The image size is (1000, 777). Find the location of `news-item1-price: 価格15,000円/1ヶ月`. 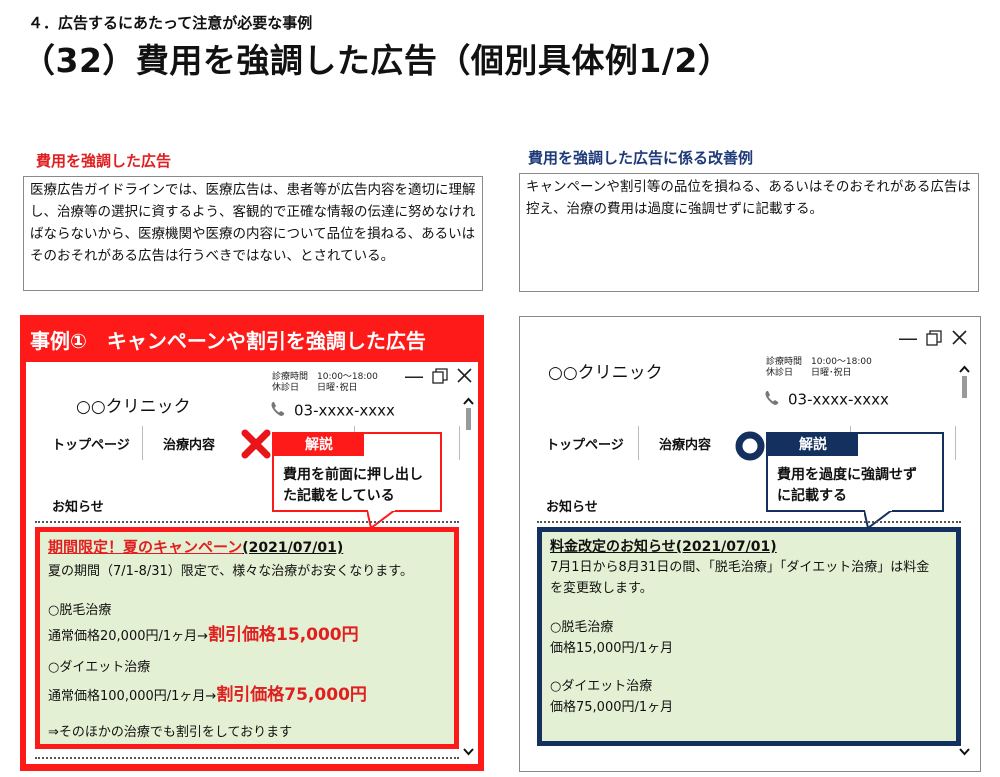

news-item1-price: 価格15,000円/1ヶ月 is located at coordinates (612, 648).